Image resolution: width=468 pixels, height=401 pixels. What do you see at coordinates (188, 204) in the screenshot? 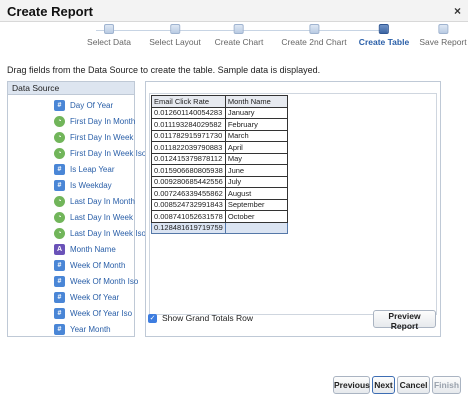
I see `table-cell: 0.008524732991843` at bounding box center [188, 204].